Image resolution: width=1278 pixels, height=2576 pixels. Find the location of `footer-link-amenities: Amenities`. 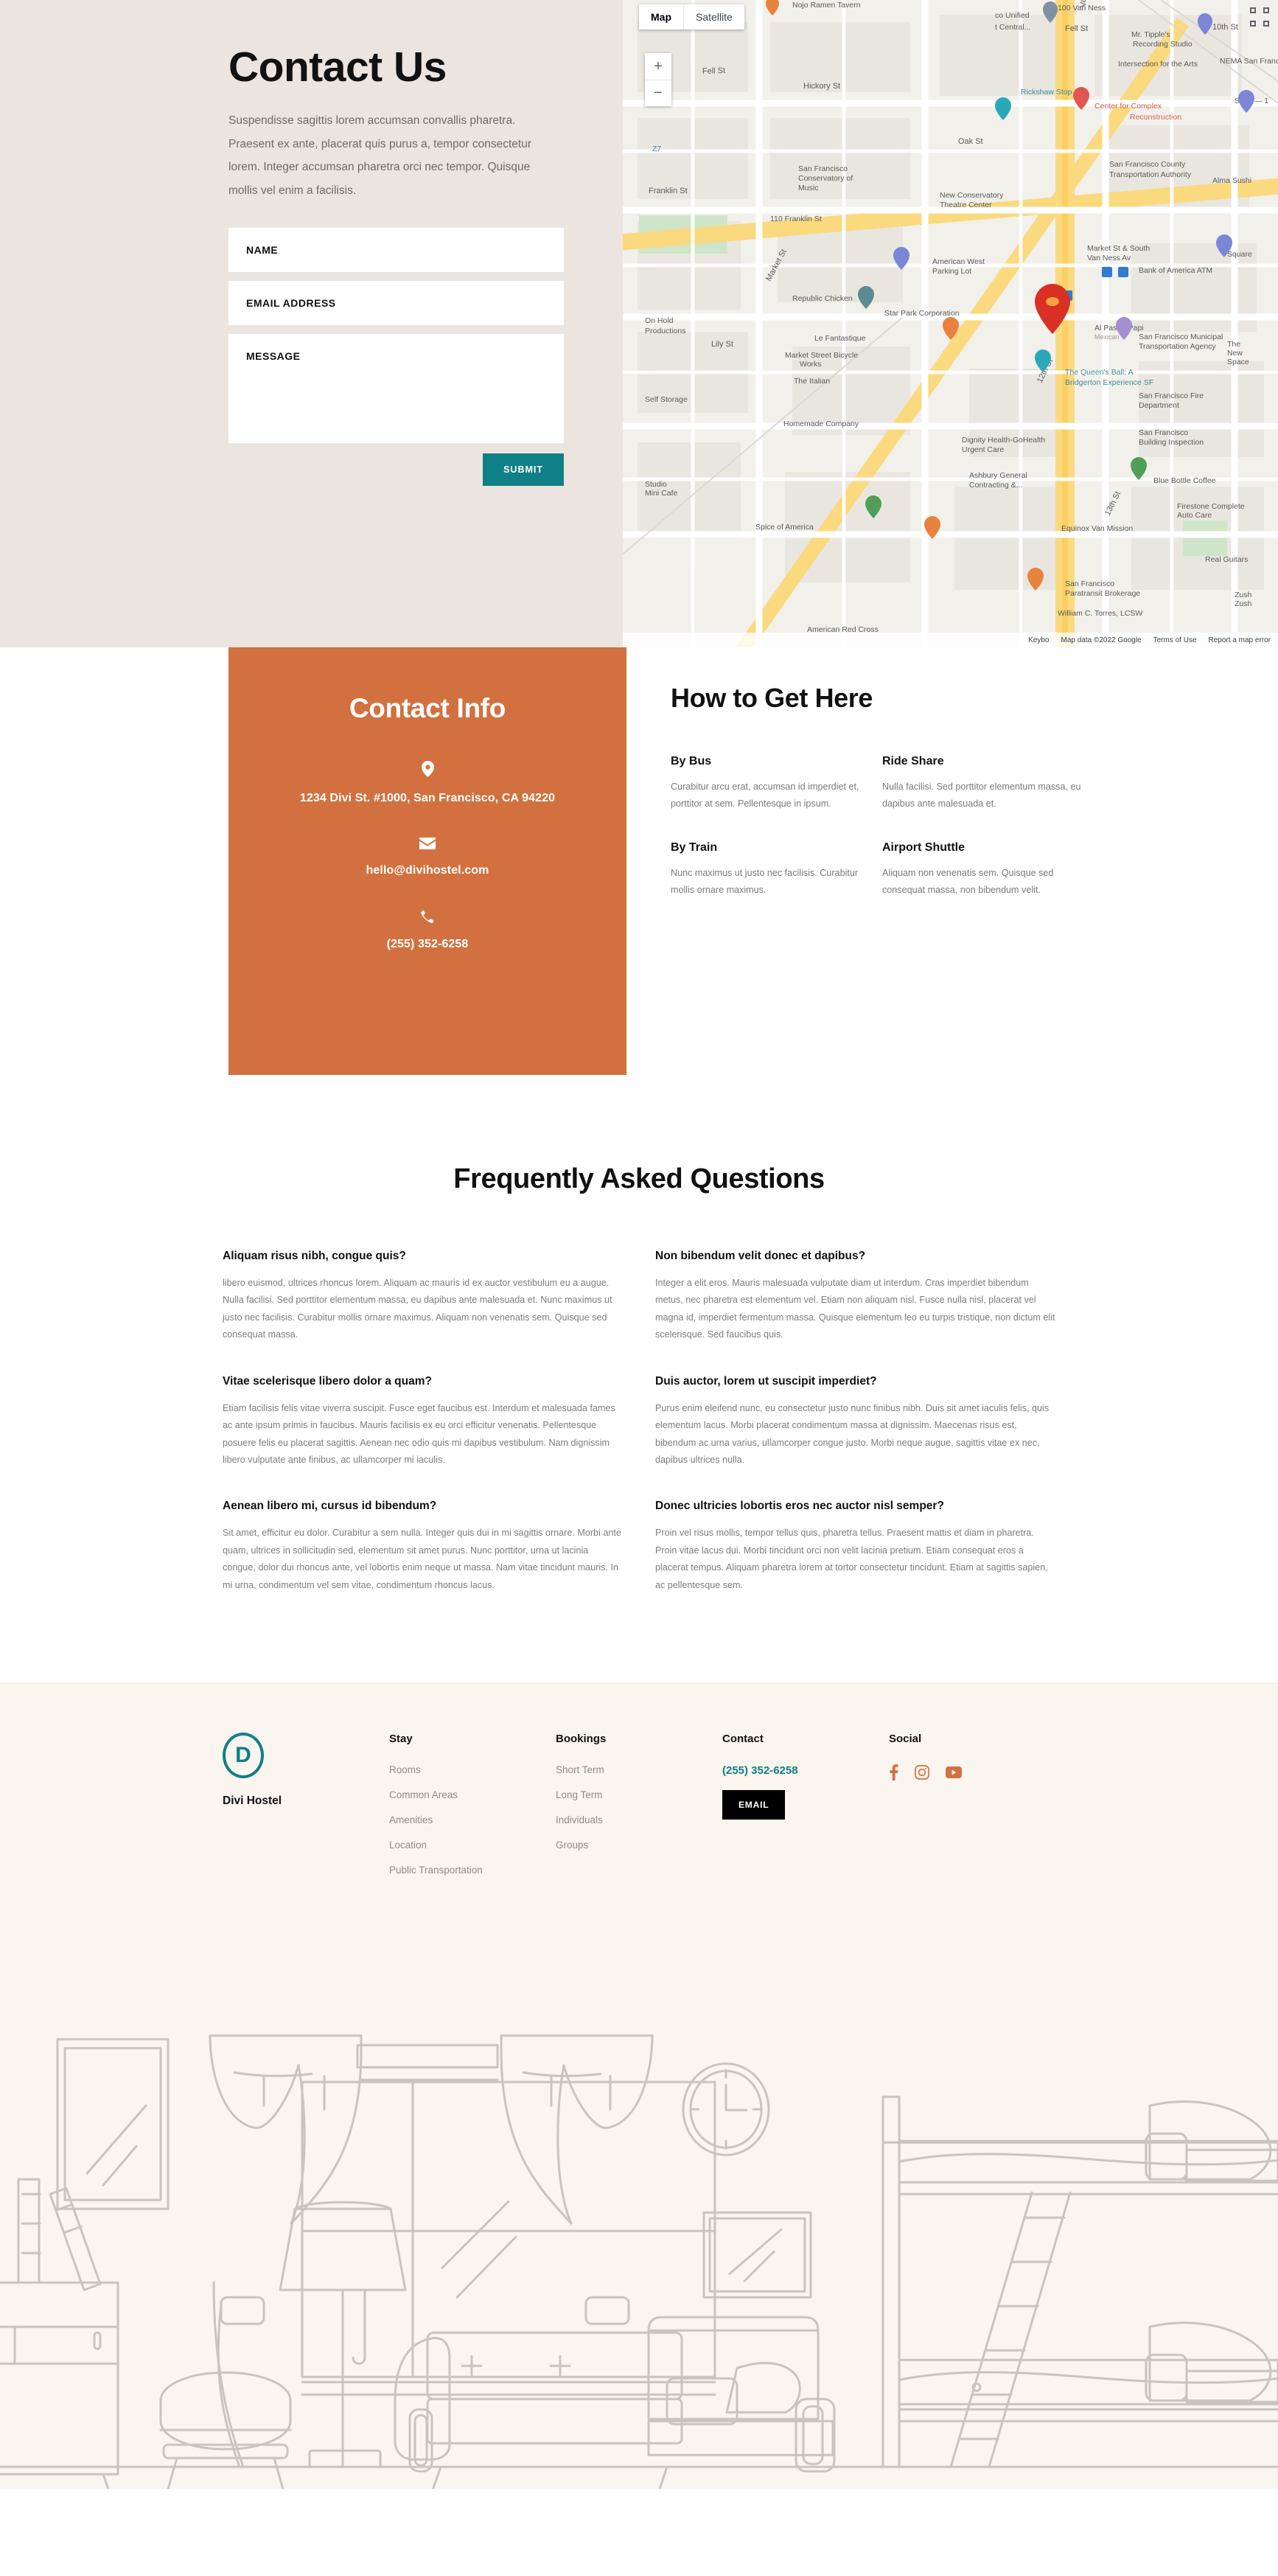

footer-link-amenities: Amenities is located at coordinates (472, 1820).